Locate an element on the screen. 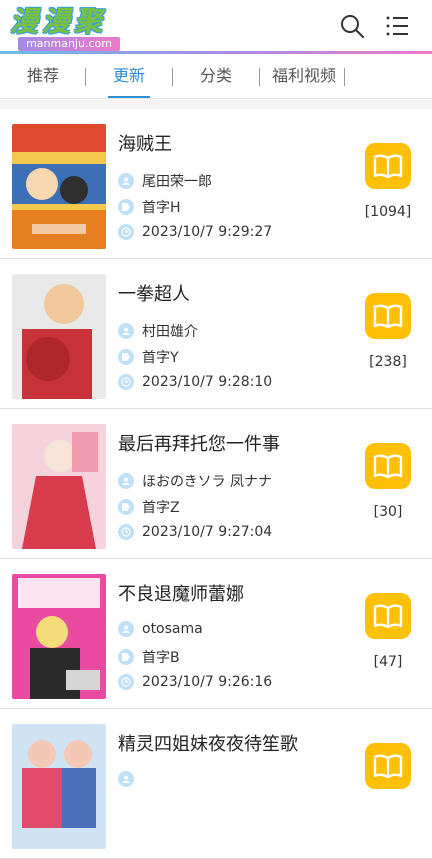  comic-title: 海贼王 is located at coordinates (145, 143).